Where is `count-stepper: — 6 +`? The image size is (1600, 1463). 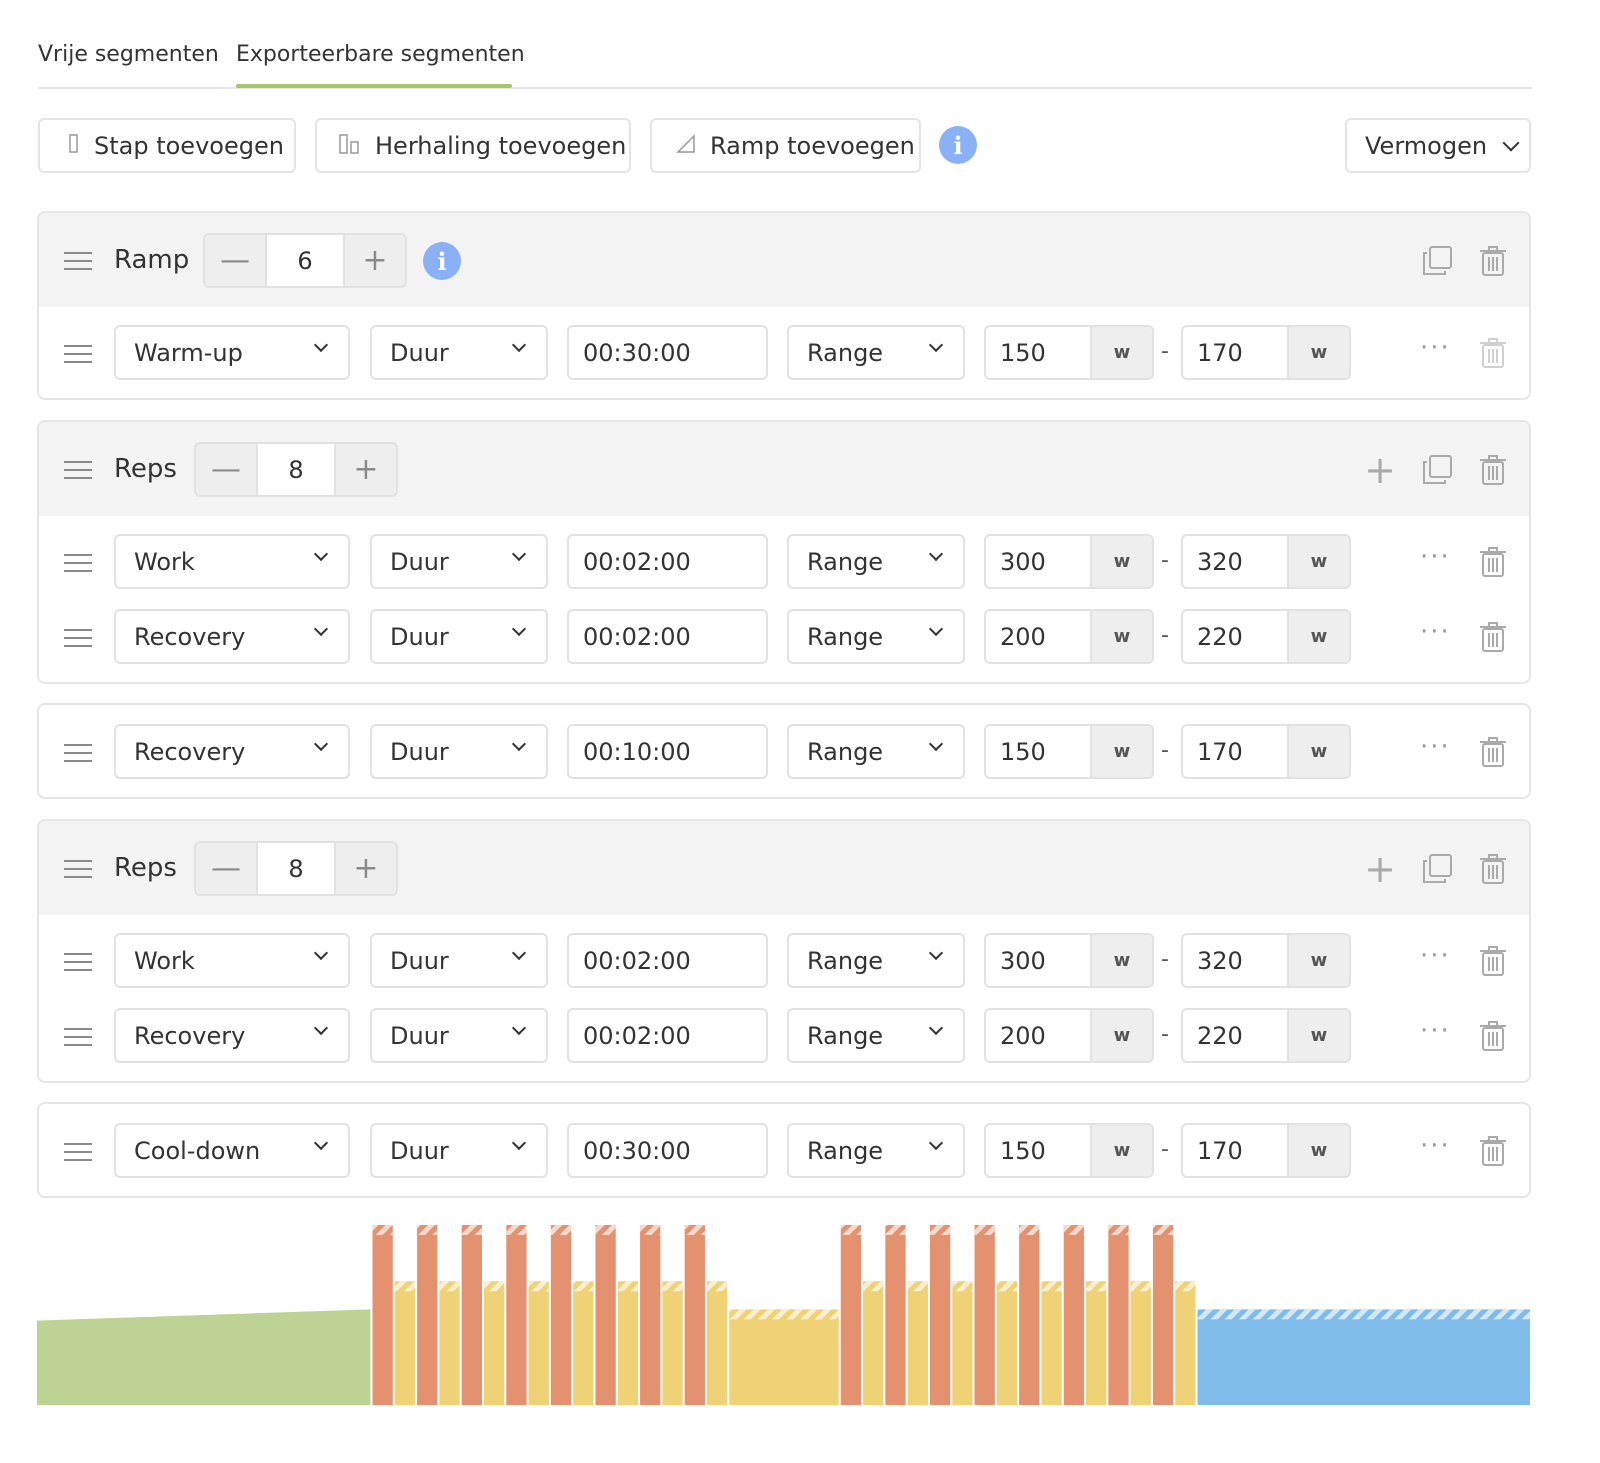 count-stepper: — 6 + is located at coordinates (305, 260).